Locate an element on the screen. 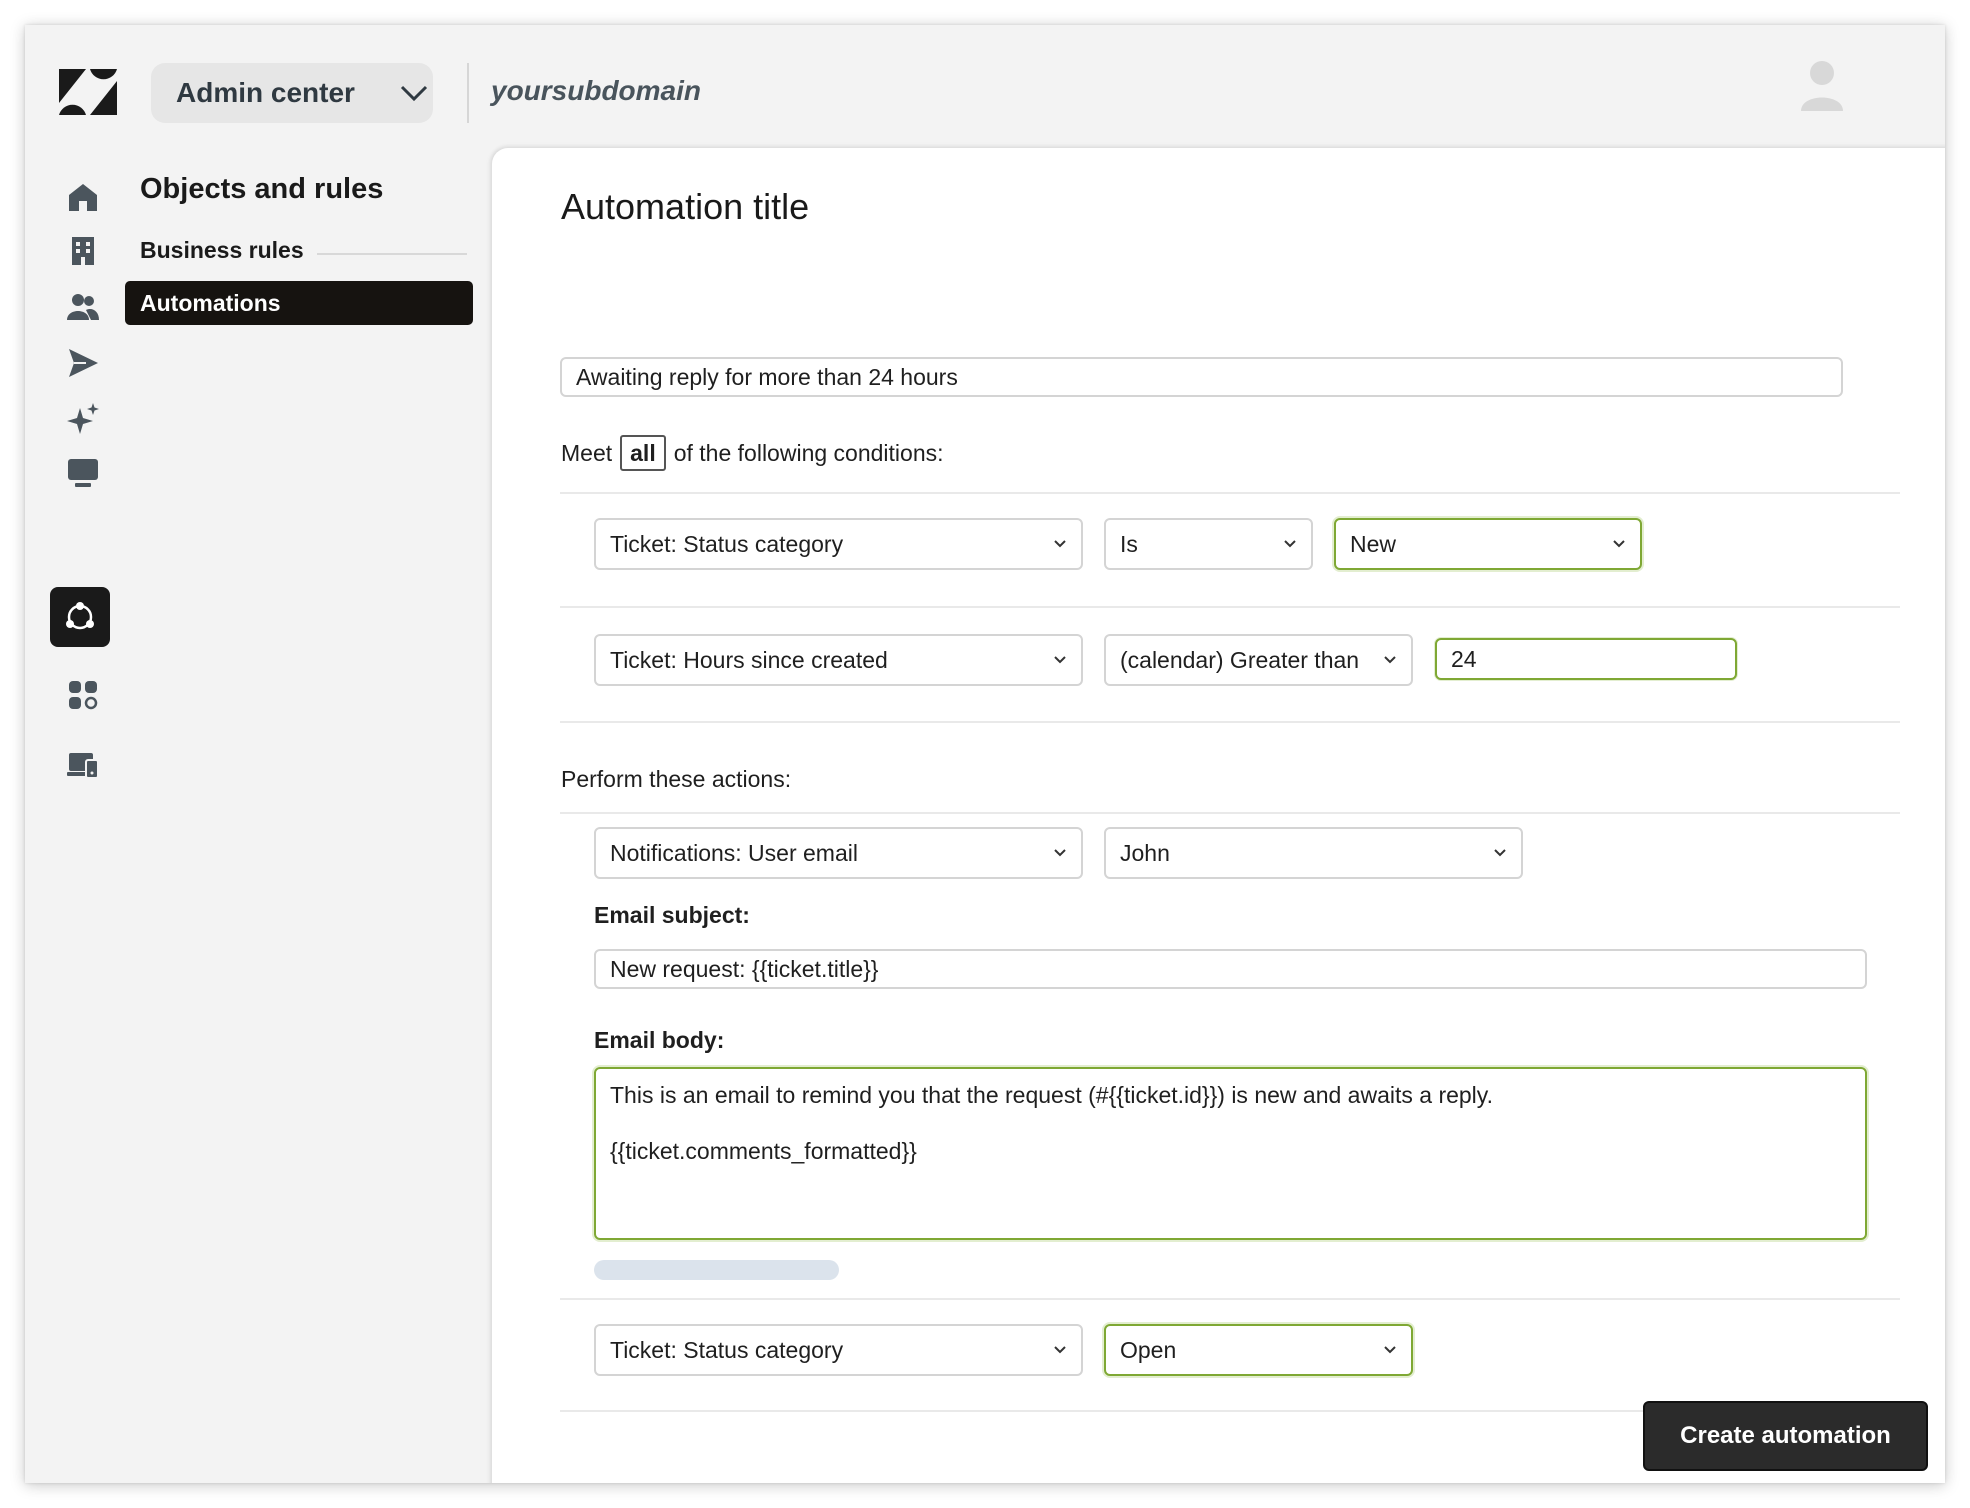  action-2-field: Ticket: Status category is located at coordinates (727, 1349).